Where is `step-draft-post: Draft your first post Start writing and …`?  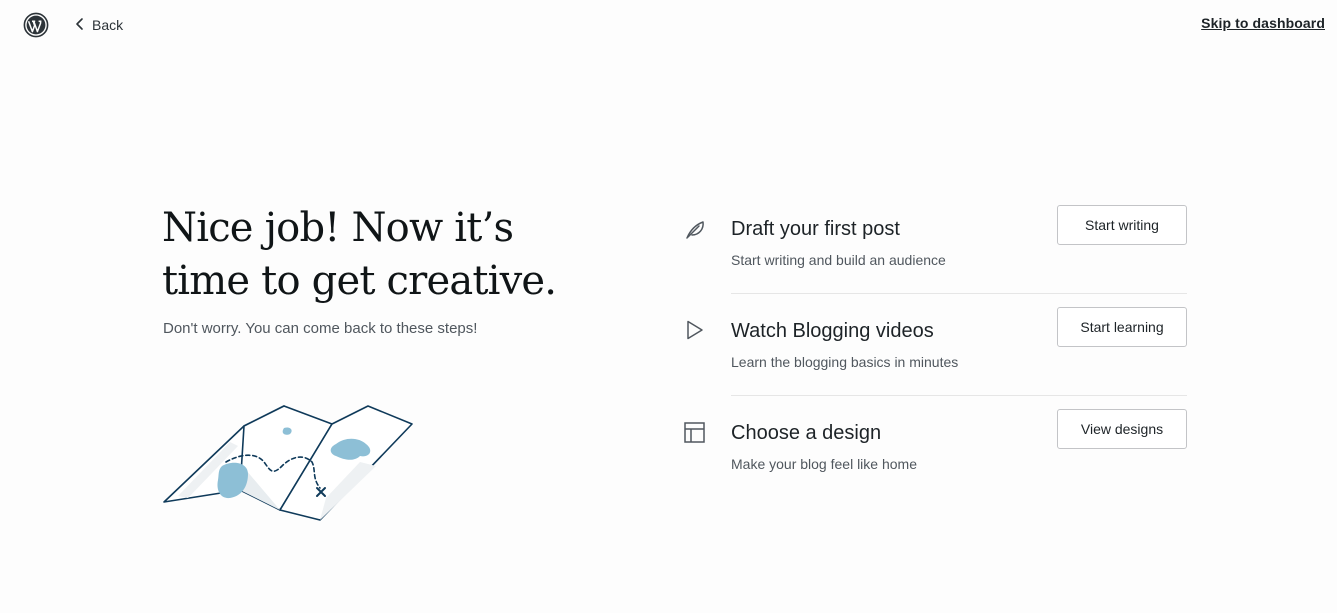
step-draft-post: Draft your first post Start writing and … is located at coordinates (934, 262).